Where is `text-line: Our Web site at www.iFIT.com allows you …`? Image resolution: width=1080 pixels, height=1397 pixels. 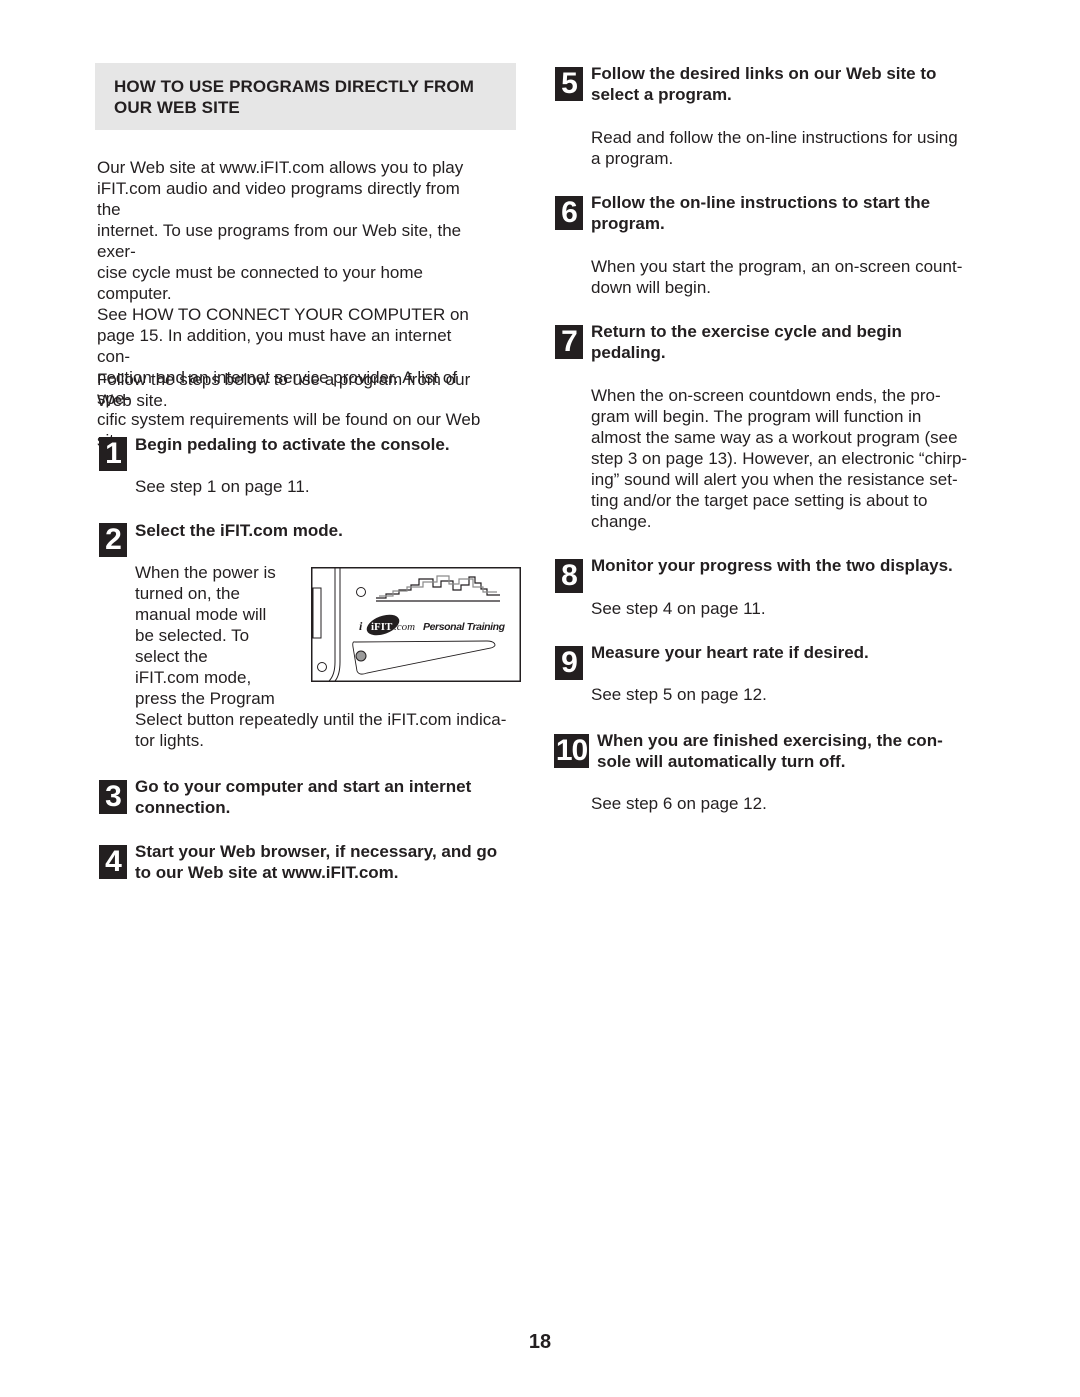
text-line: Our Web site at www.iFIT.com allows you … is located at coordinates (280, 167).